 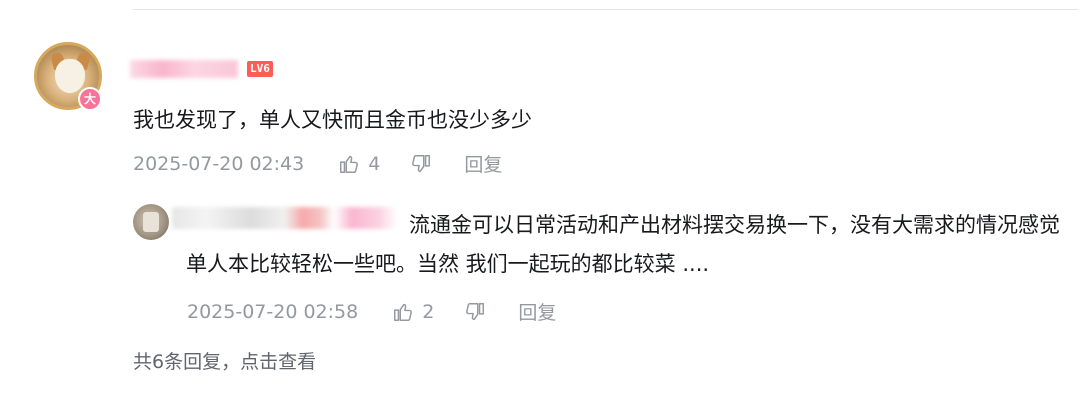 What do you see at coordinates (374, 163) in the screenshot?
I see `like-count: 4` at bounding box center [374, 163].